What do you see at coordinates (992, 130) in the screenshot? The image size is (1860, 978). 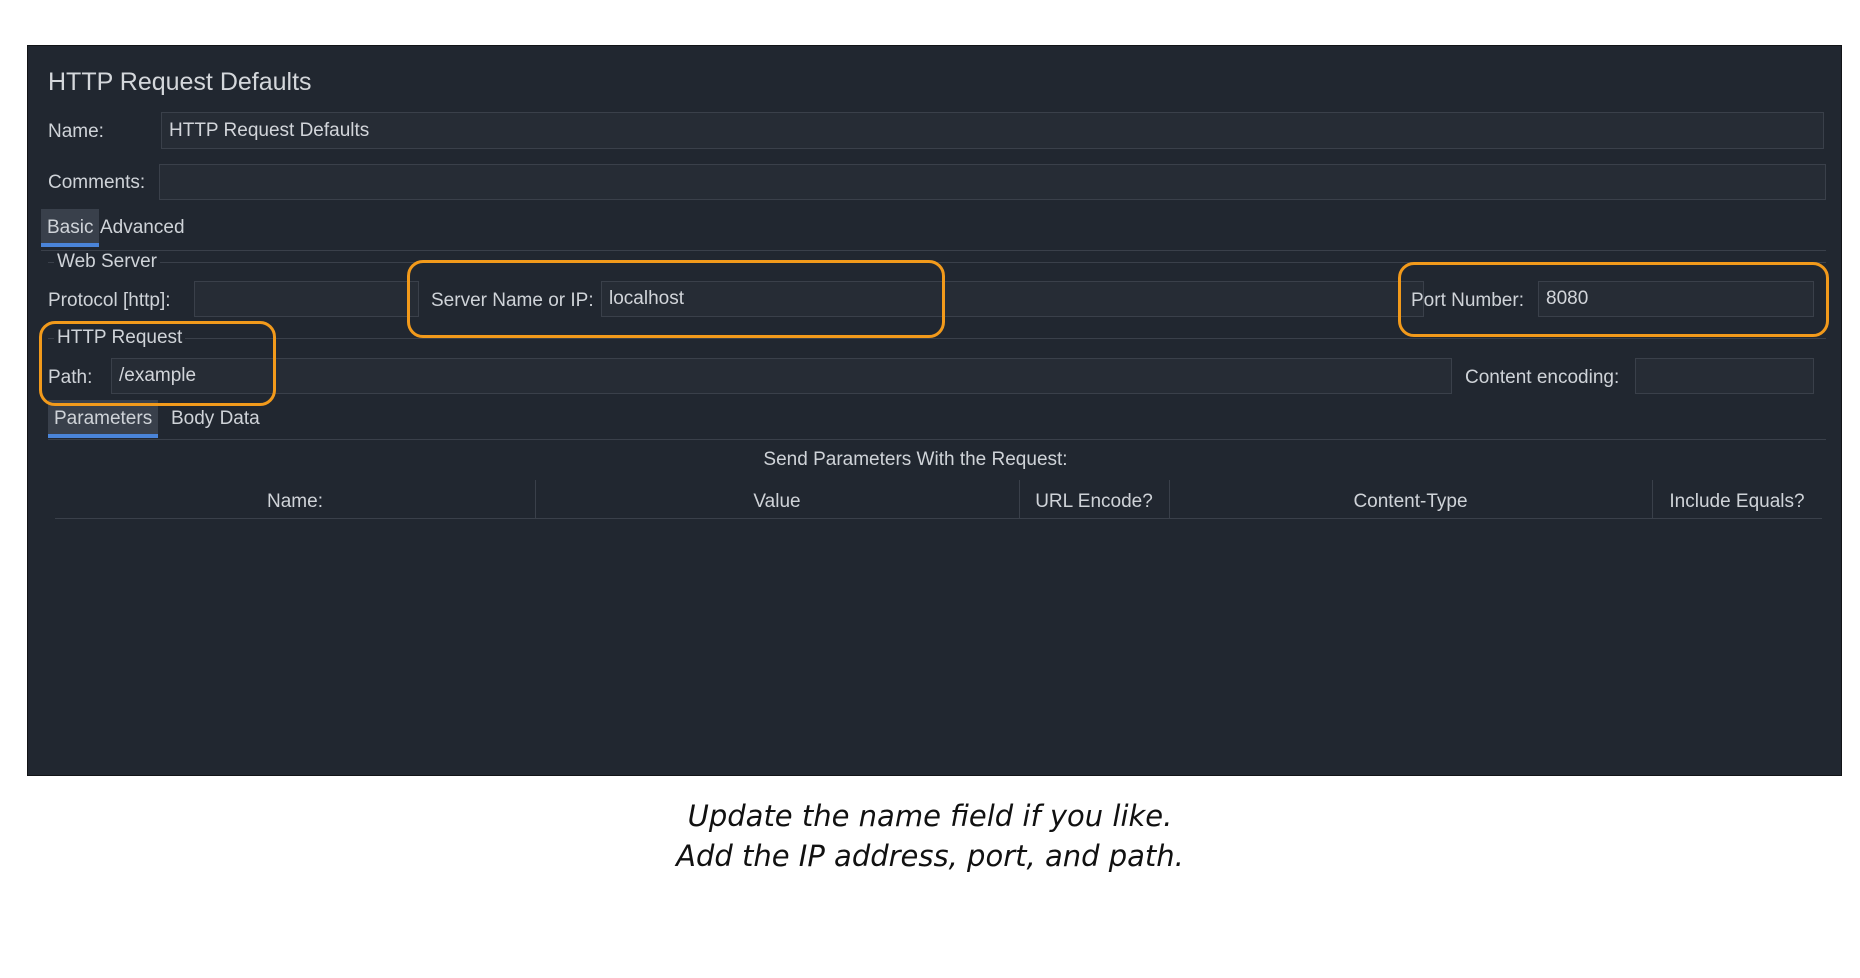 I see `name-field` at bounding box center [992, 130].